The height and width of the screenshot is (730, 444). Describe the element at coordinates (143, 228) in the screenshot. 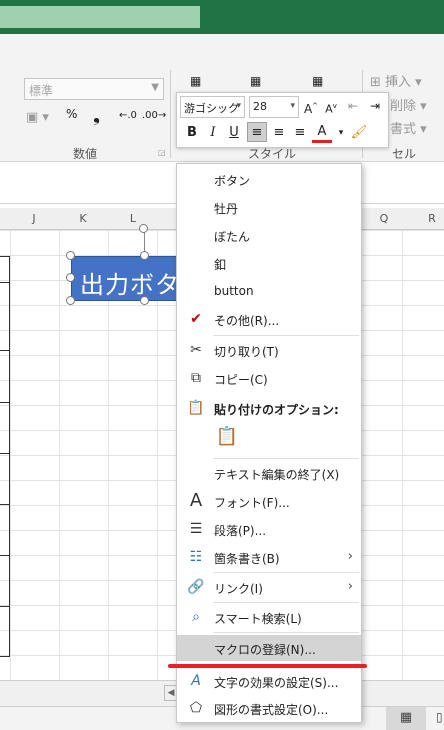

I see `rotate-handle` at that location.